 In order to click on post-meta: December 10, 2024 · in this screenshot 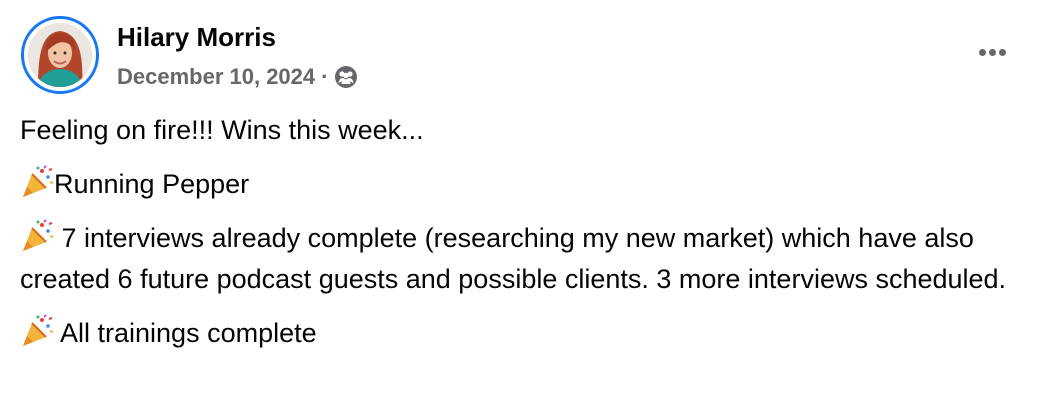, I will do `click(237, 77)`.